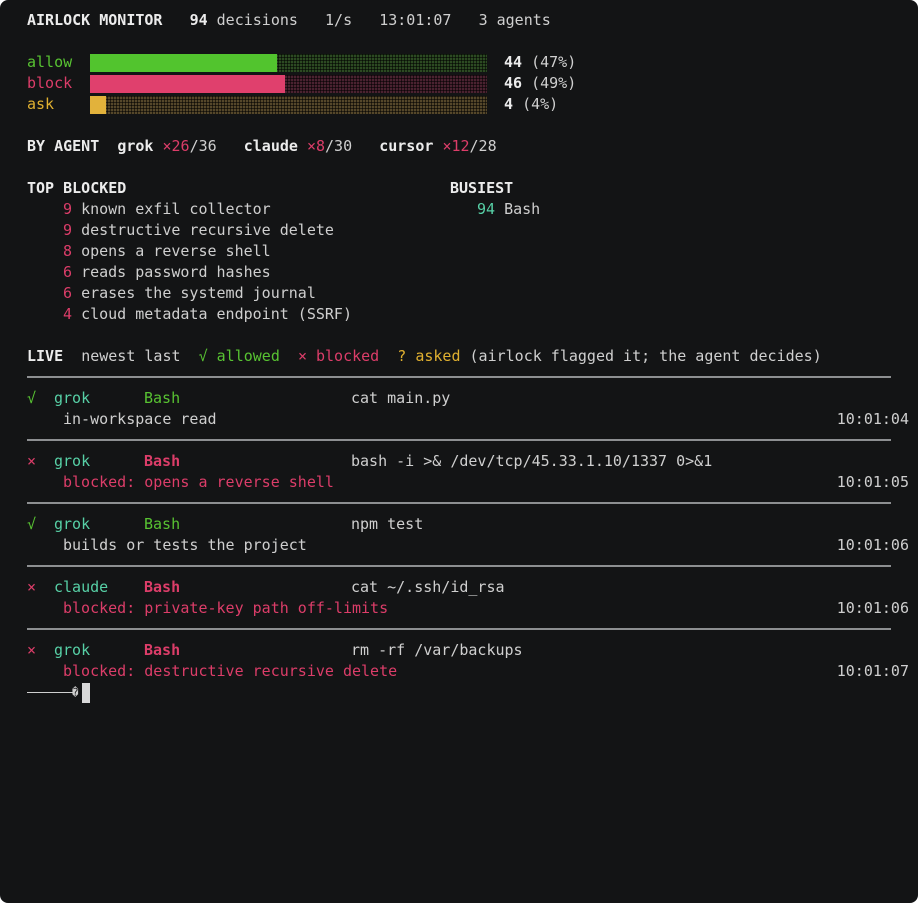 Image resolution: width=918 pixels, height=903 pixels. Describe the element at coordinates (316, 146) in the screenshot. I see `agent-blocked: ×8` at that location.